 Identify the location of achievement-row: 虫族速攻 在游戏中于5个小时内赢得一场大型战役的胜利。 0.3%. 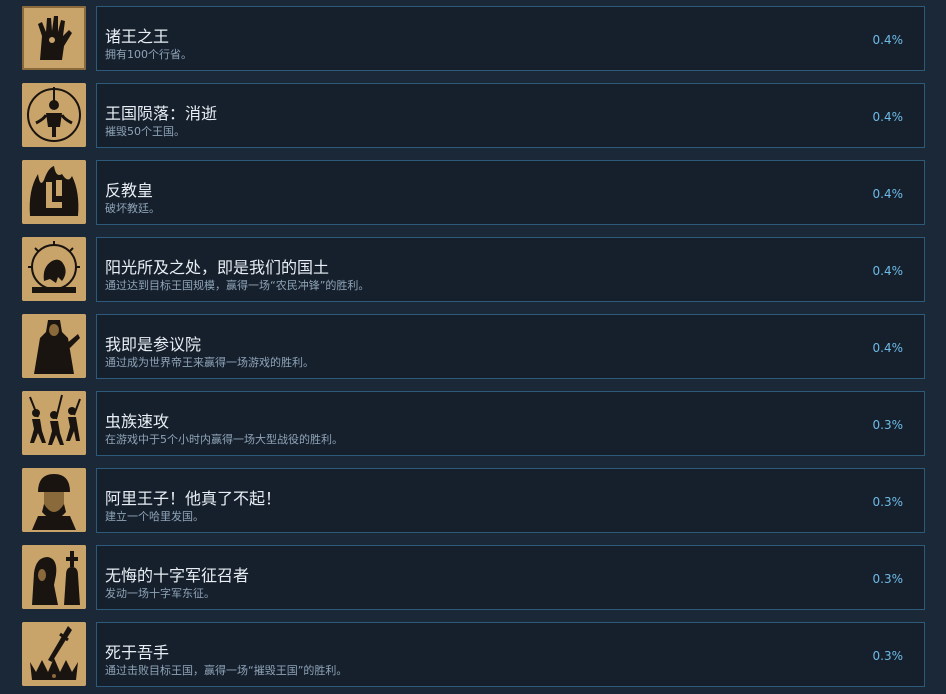
(473, 423).